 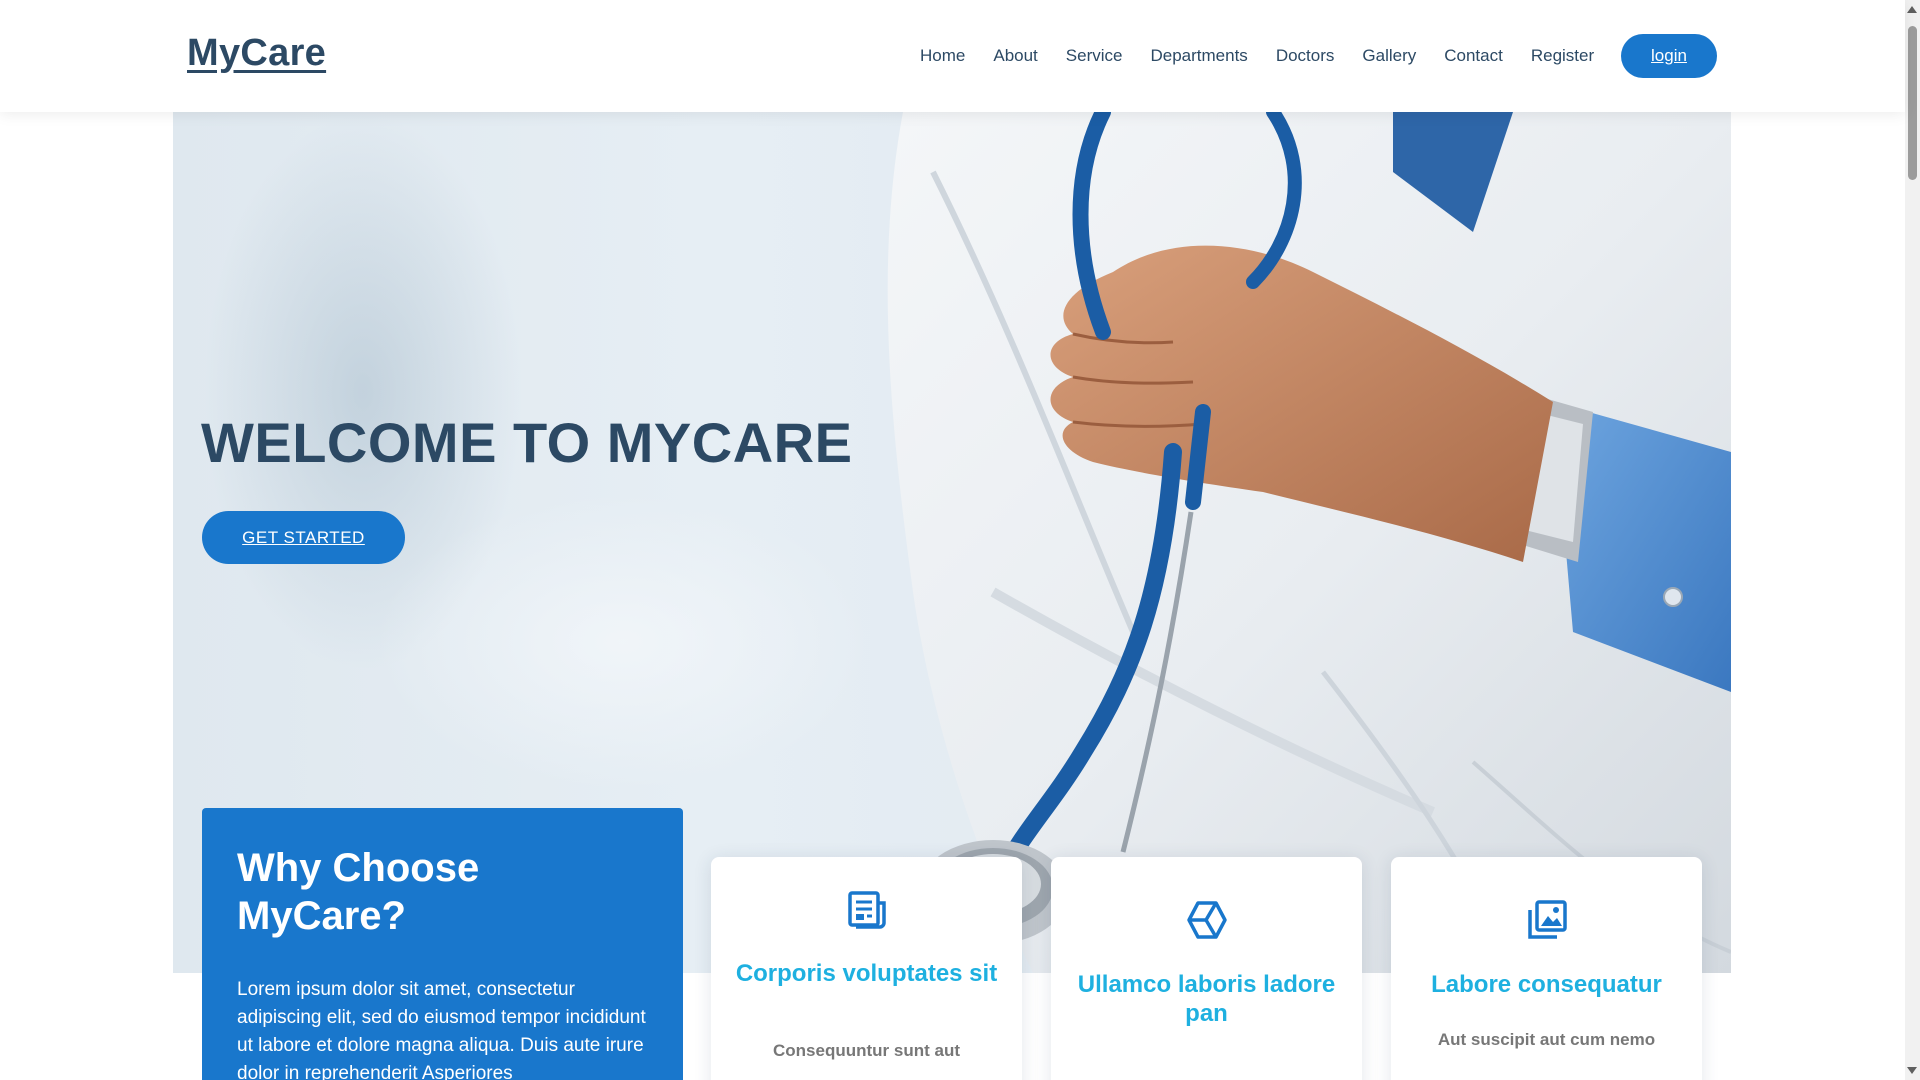 I want to click on feature-card-title: Corporis voluptates sit, so click(x=866, y=973).